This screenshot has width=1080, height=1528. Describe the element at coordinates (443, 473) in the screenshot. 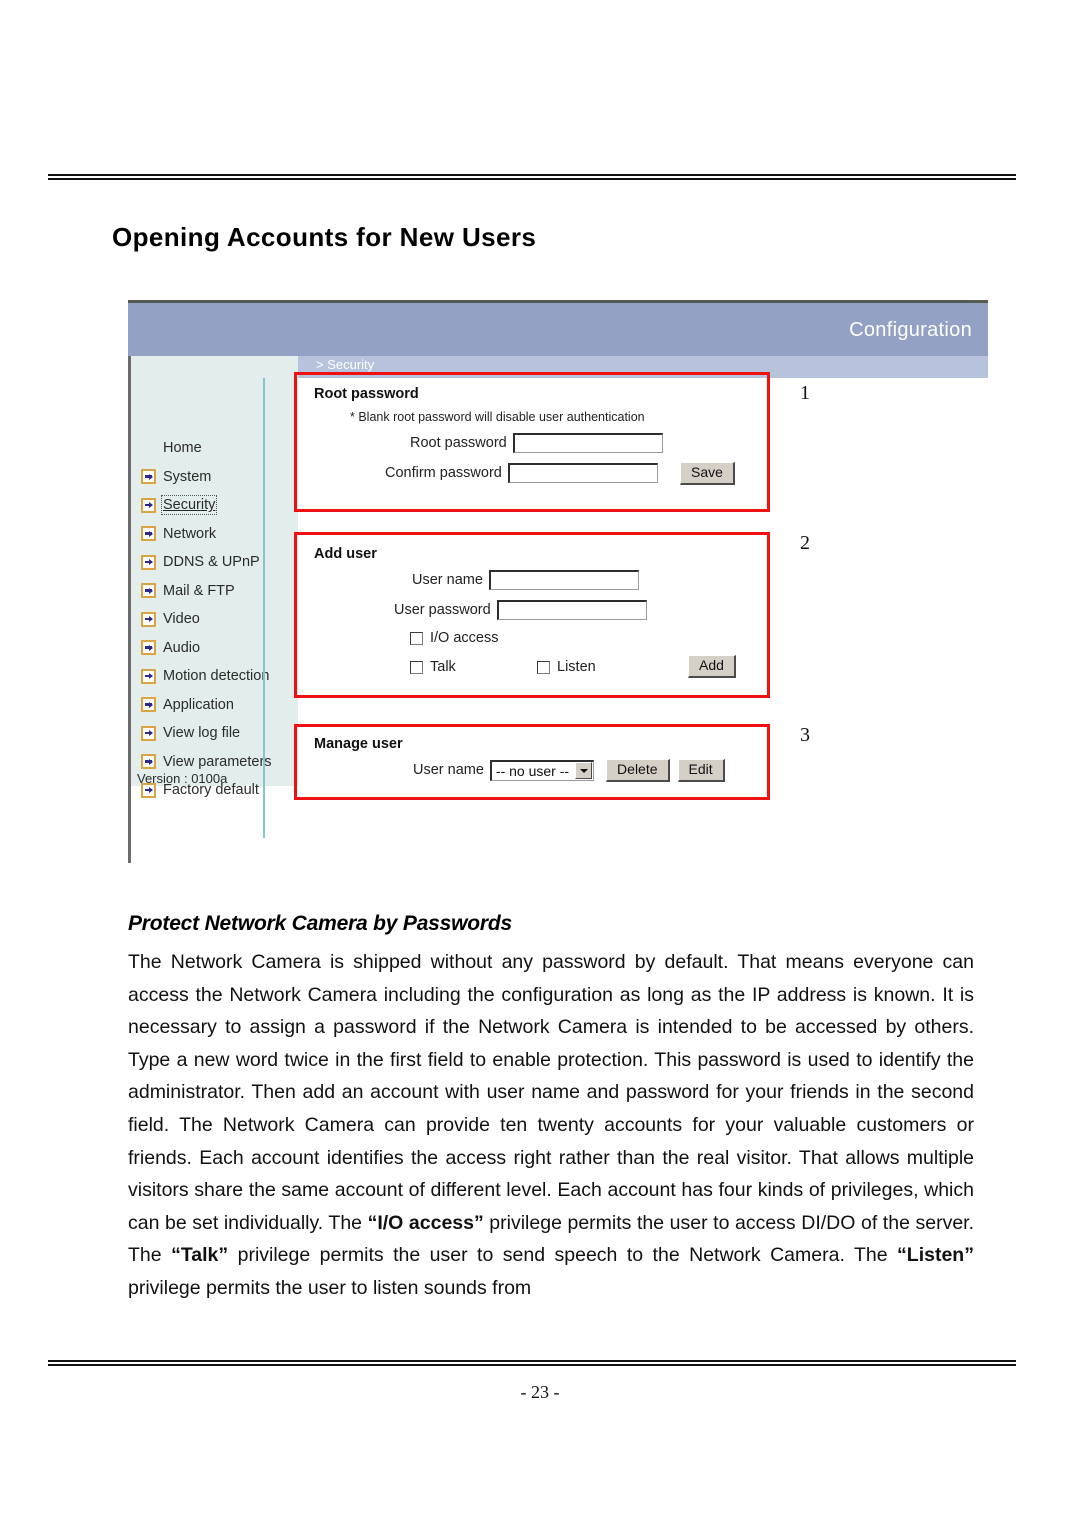

I see `confirm-password-label: Confirm password` at that location.